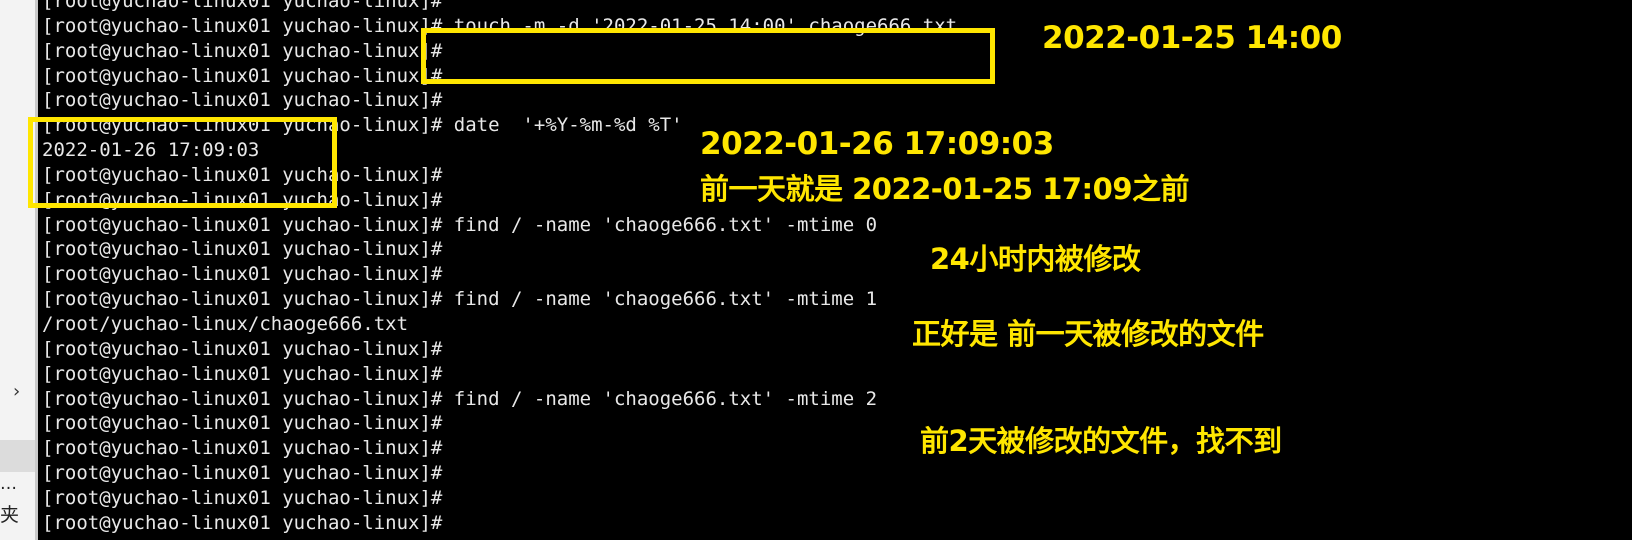 Image resolution: width=1632 pixels, height=540 pixels. Describe the element at coordinates (19, 270) in the screenshot. I see `side-panel: › … 夹` at that location.